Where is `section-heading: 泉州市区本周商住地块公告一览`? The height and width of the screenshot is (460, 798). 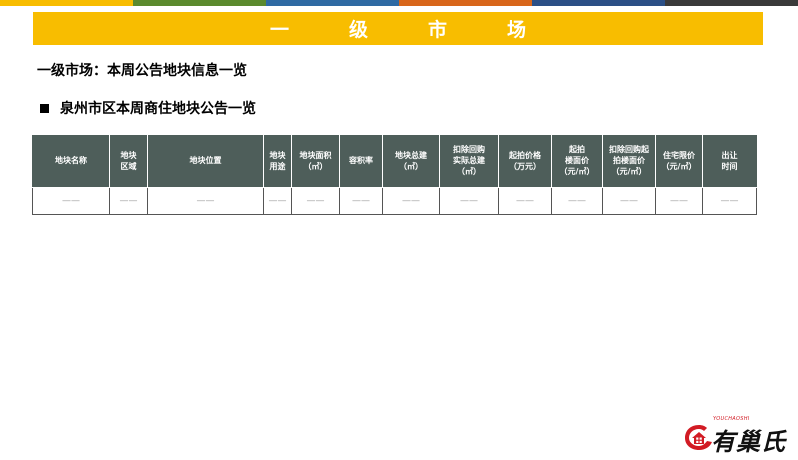
section-heading: 泉州市区本周商住地块公告一览 is located at coordinates (148, 108).